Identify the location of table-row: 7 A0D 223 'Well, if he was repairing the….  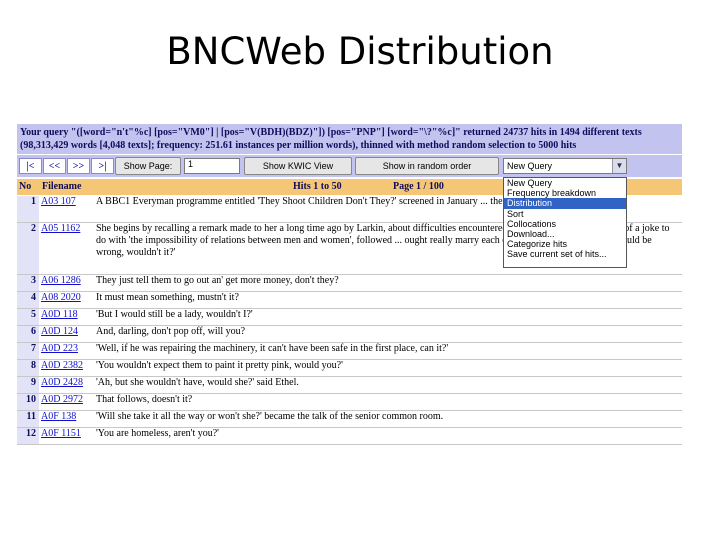
(349, 351).